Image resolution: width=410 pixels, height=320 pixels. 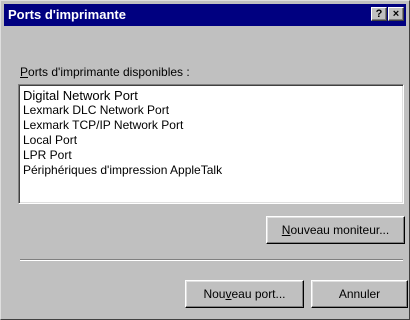 What do you see at coordinates (213, 140) in the screenshot?
I see `port-item-local: Local Port` at bounding box center [213, 140].